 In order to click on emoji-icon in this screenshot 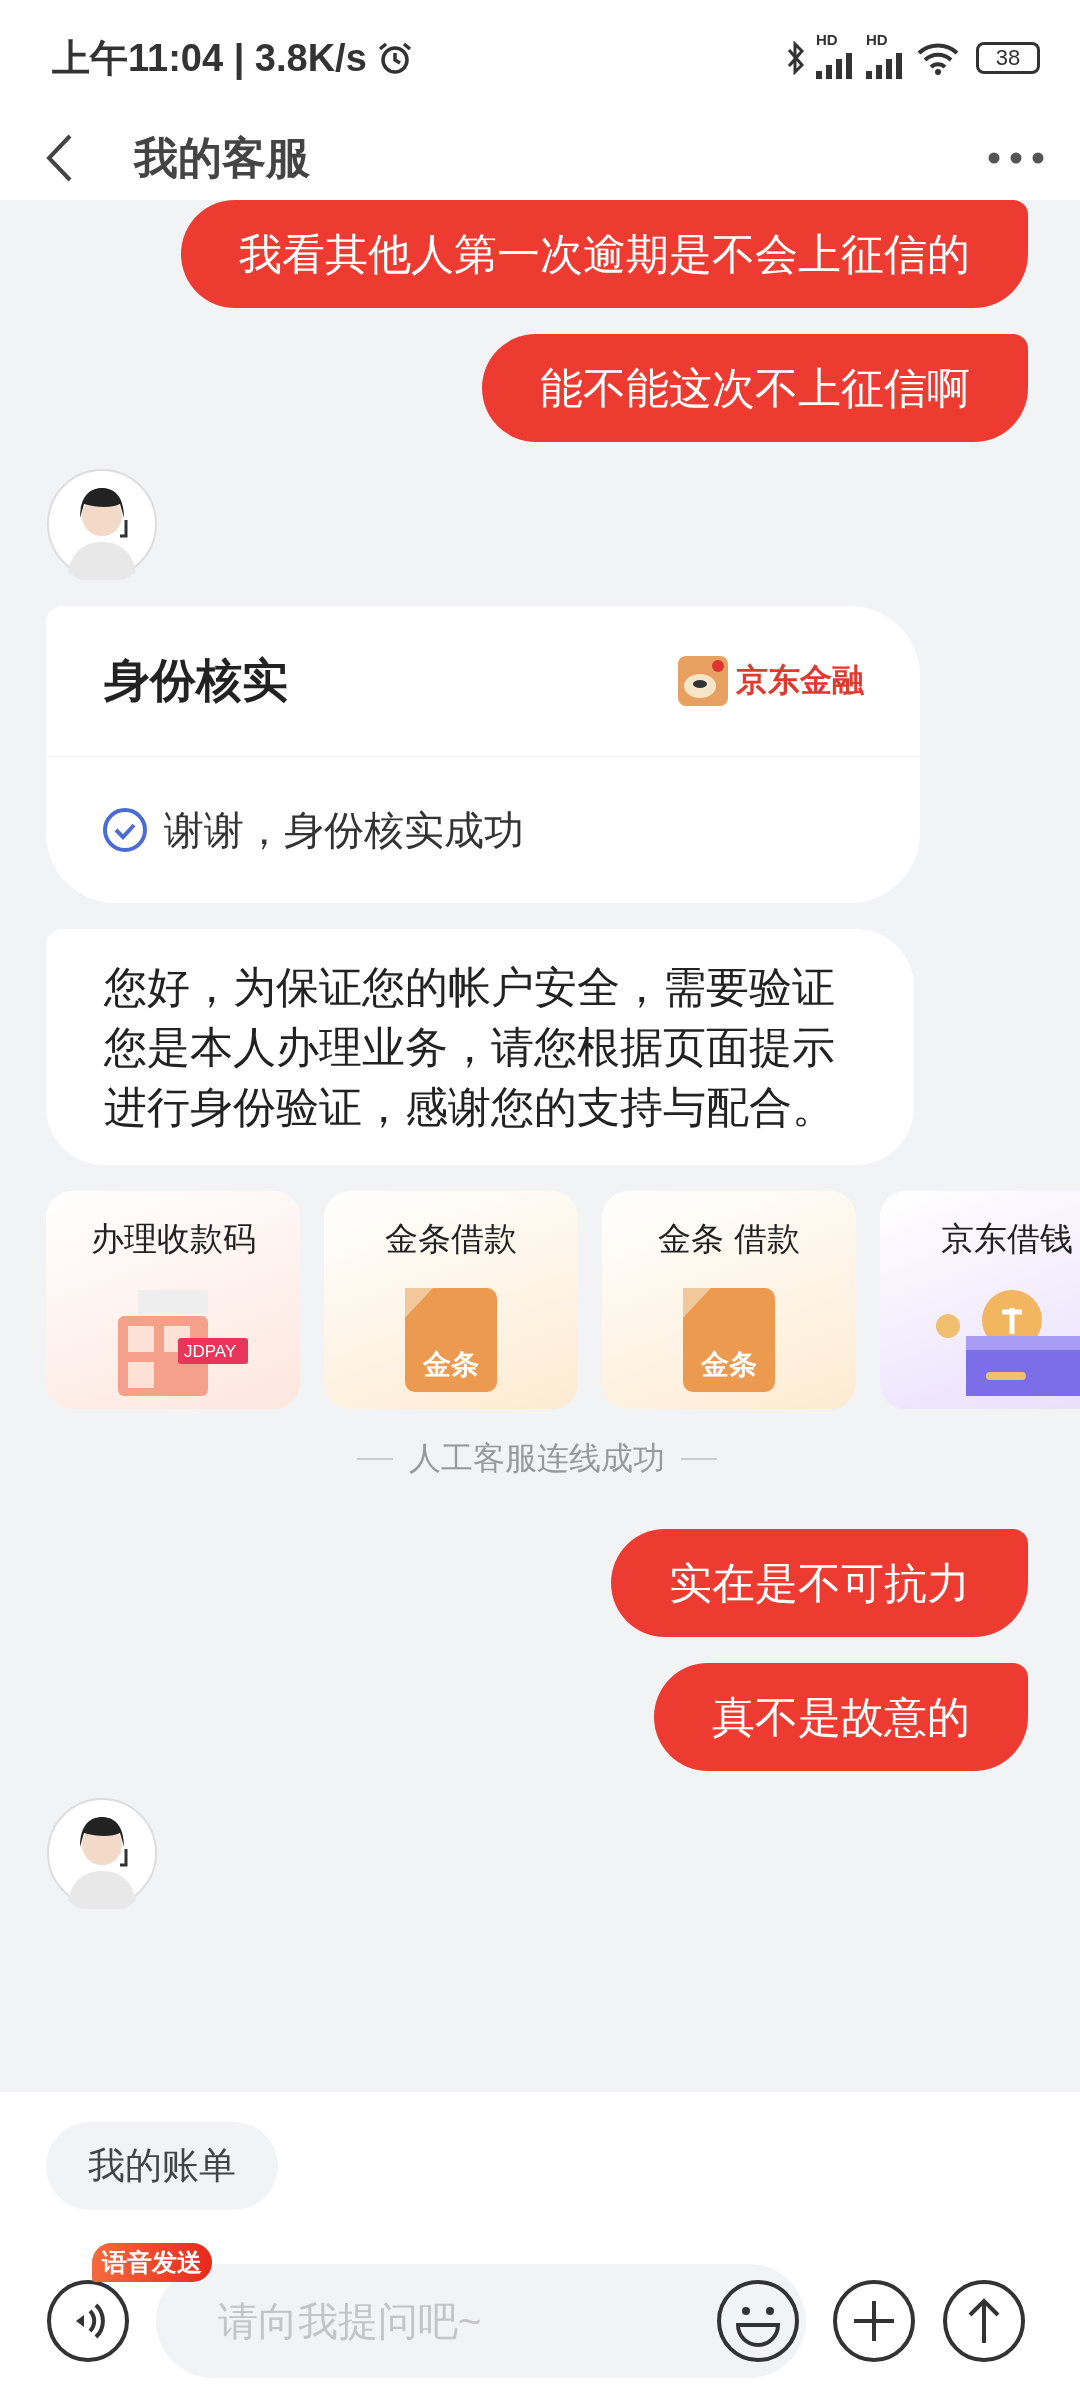, I will do `click(758, 2321)`.